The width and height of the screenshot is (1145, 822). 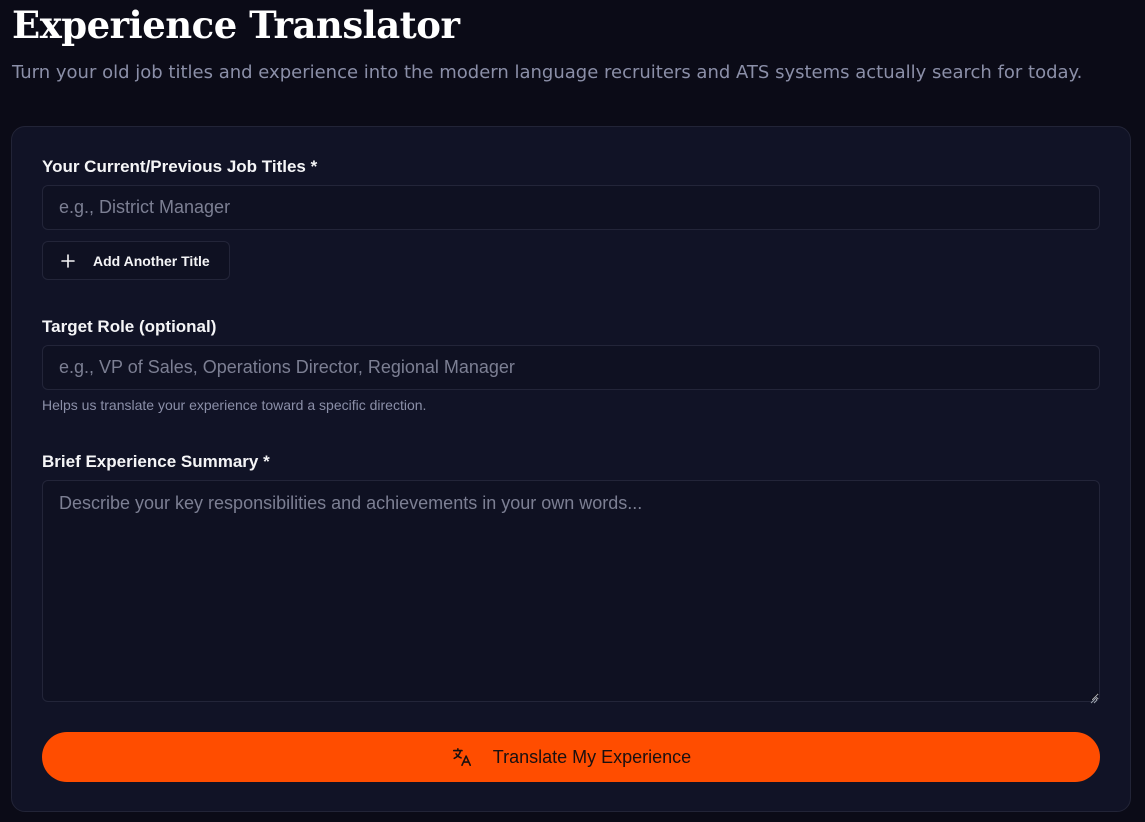 What do you see at coordinates (462, 757) in the screenshot?
I see `translate-icon` at bounding box center [462, 757].